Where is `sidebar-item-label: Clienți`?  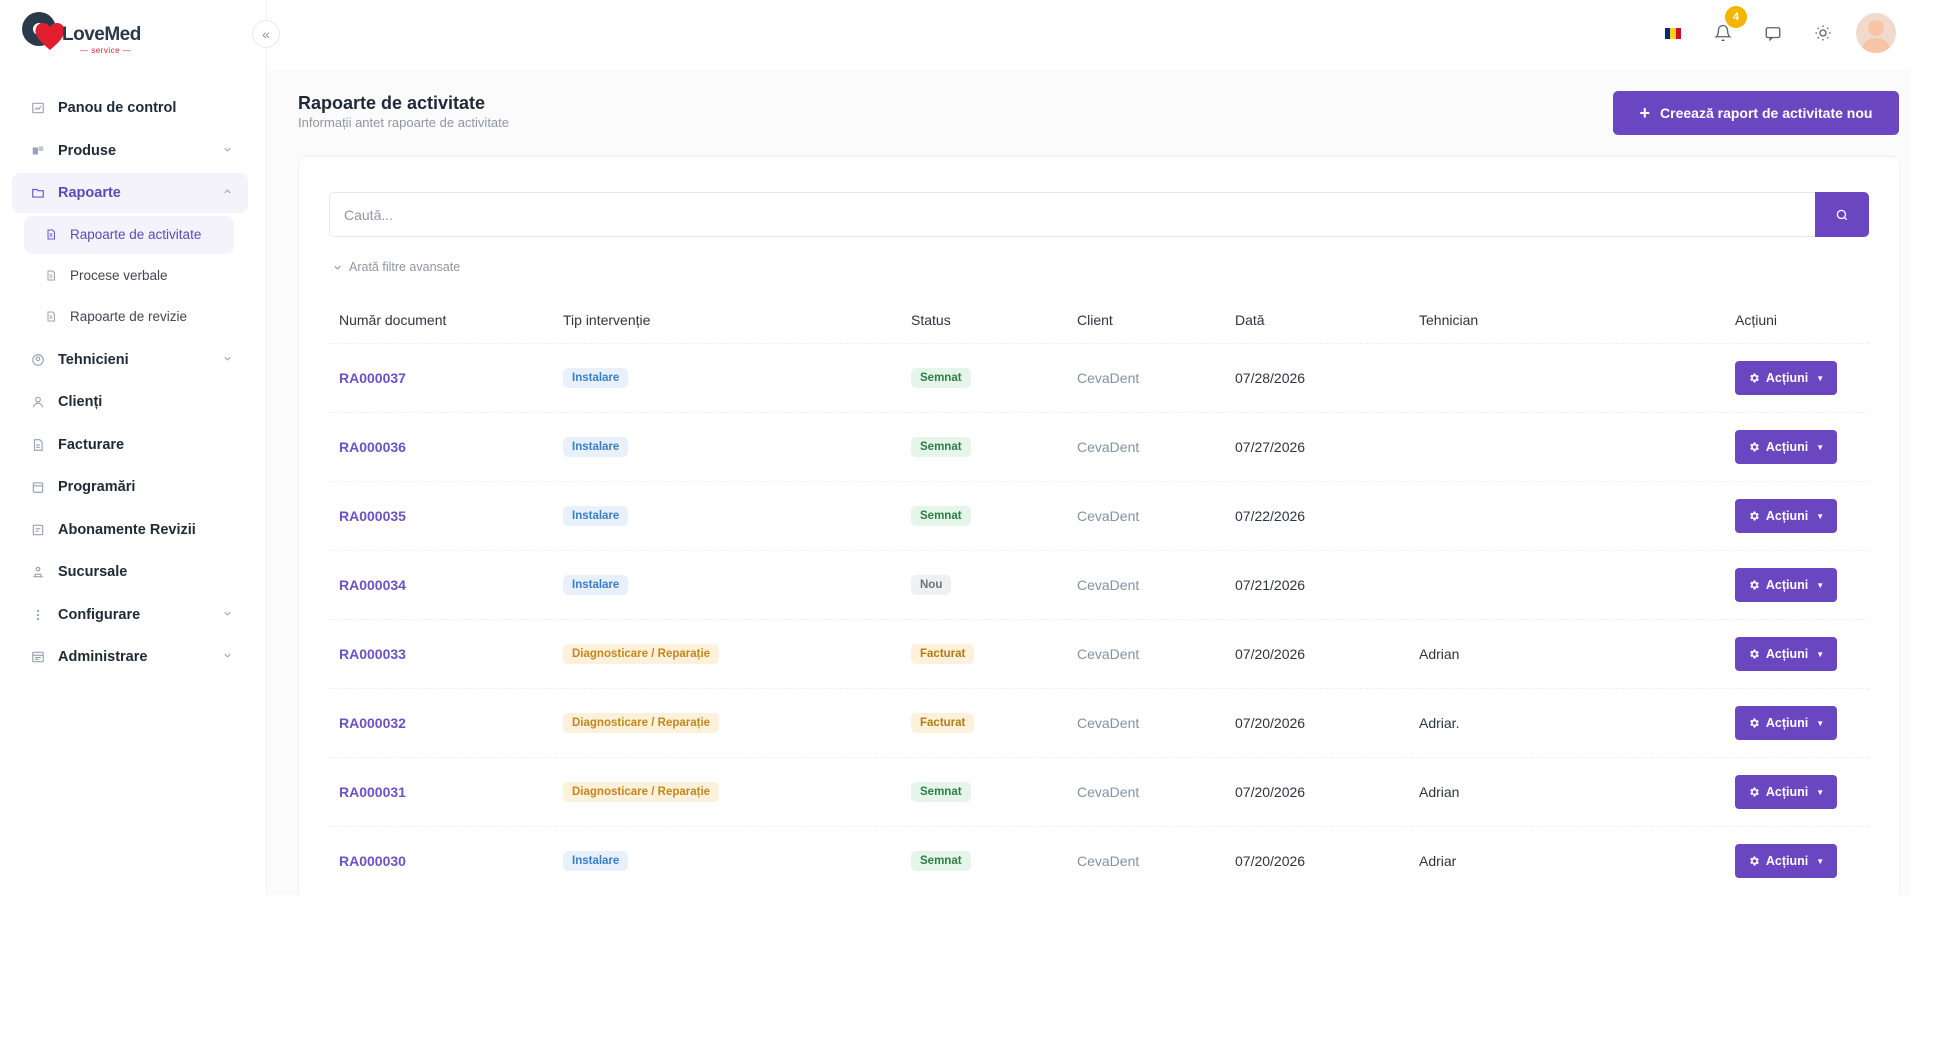 sidebar-item-label: Clienți is located at coordinates (80, 402).